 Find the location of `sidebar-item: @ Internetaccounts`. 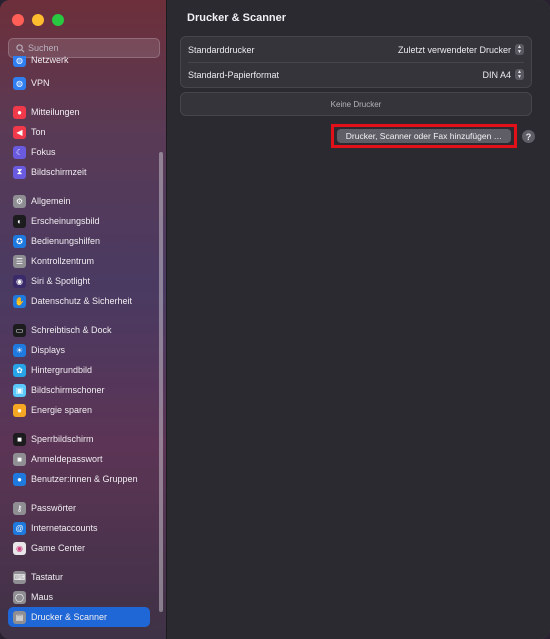

sidebar-item: @ Internetaccounts is located at coordinates (79, 528).